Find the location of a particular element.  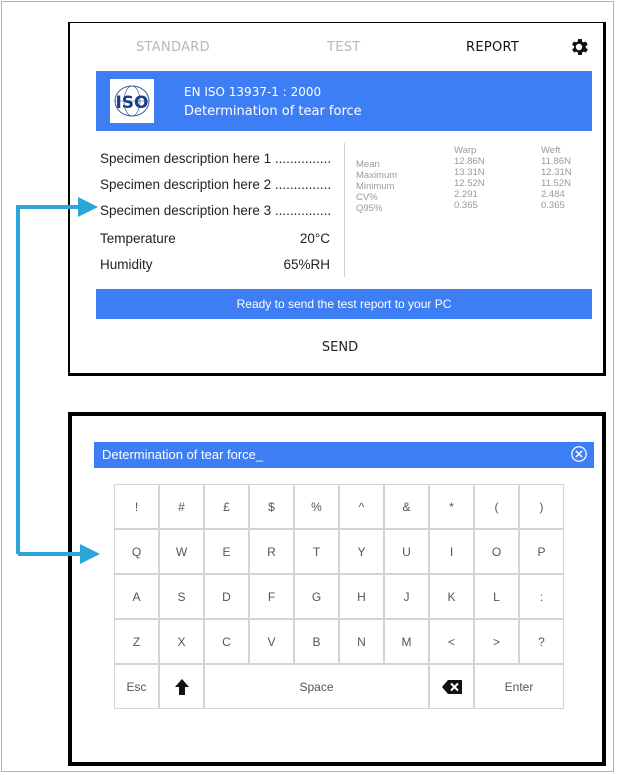

key: K is located at coordinates (451, 596).